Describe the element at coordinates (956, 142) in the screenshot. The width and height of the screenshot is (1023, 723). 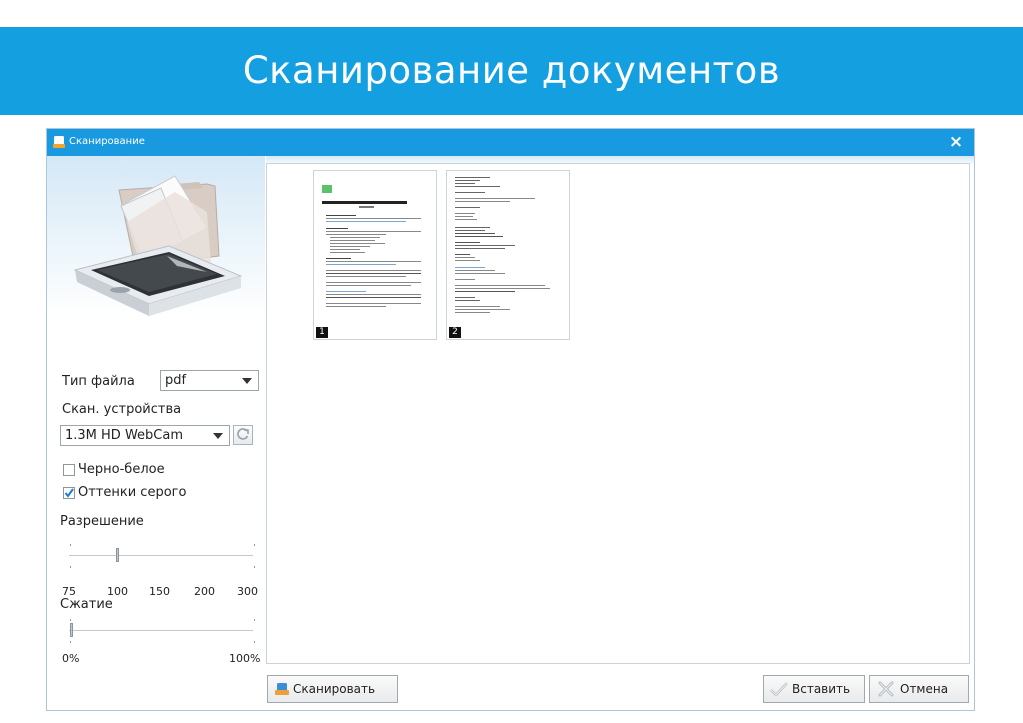
I see `close-icon: ×` at that location.